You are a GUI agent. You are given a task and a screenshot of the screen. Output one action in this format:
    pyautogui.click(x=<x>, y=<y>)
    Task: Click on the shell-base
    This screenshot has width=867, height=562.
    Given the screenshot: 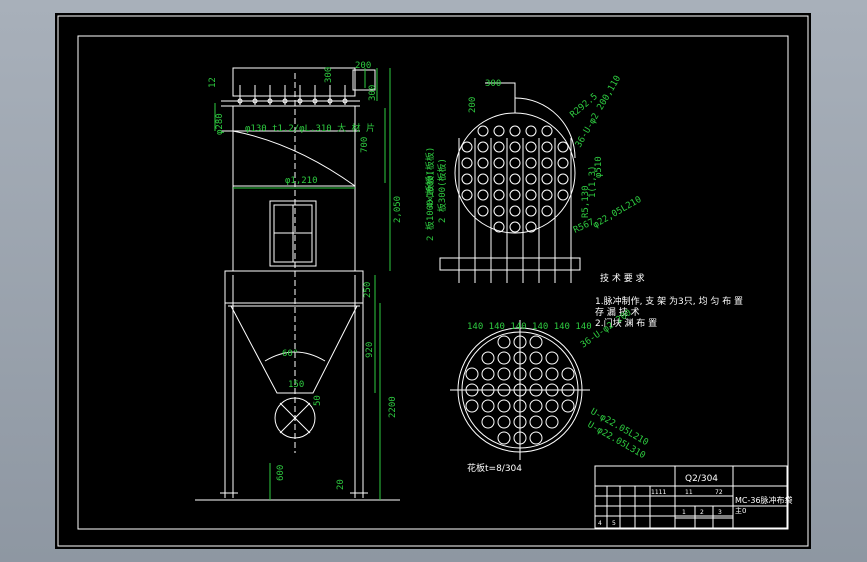 What is the action you would take?
    pyautogui.click(x=294, y=287)
    